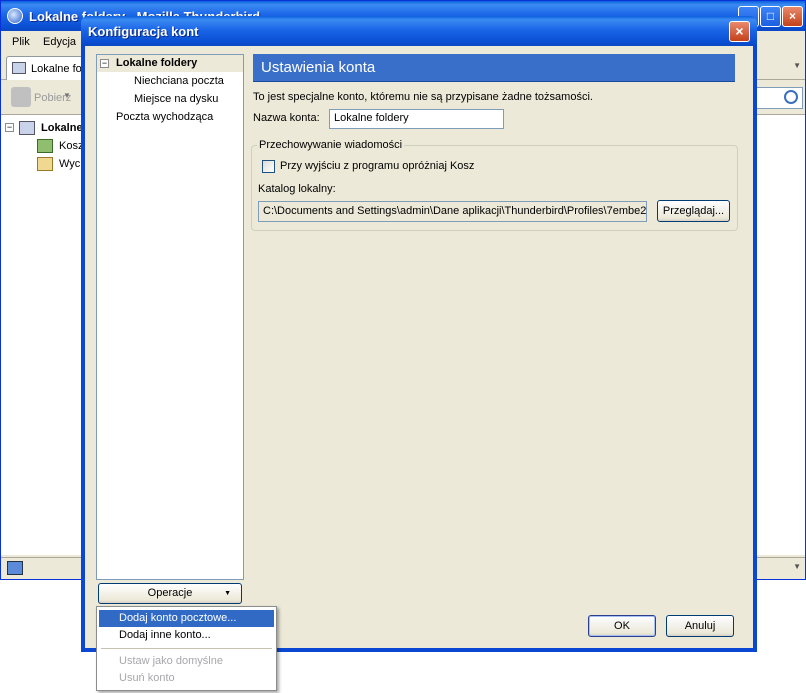 This screenshot has height=693, width=806. What do you see at coordinates (27, 128) in the screenshot?
I see `computer-folder-icon` at bounding box center [27, 128].